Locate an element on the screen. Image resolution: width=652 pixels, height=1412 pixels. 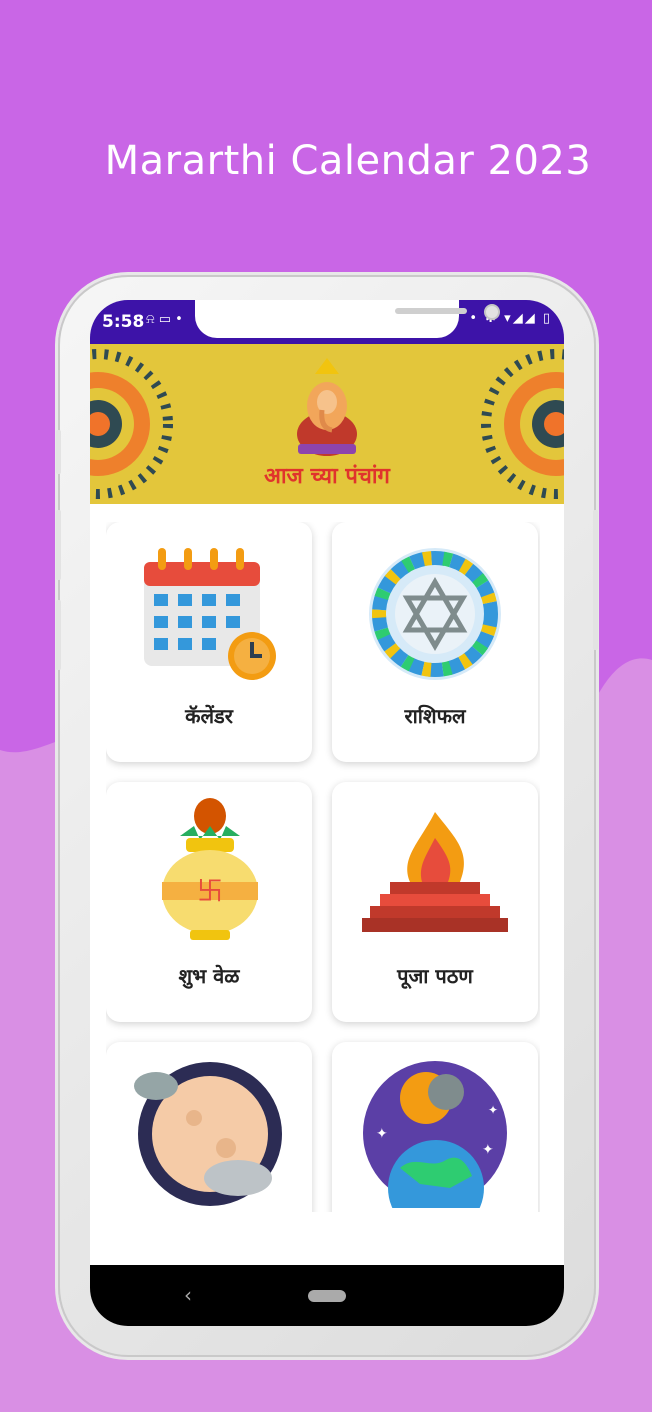
notification-icons: ⍾ ▭ • is located at coordinates (164, 319).